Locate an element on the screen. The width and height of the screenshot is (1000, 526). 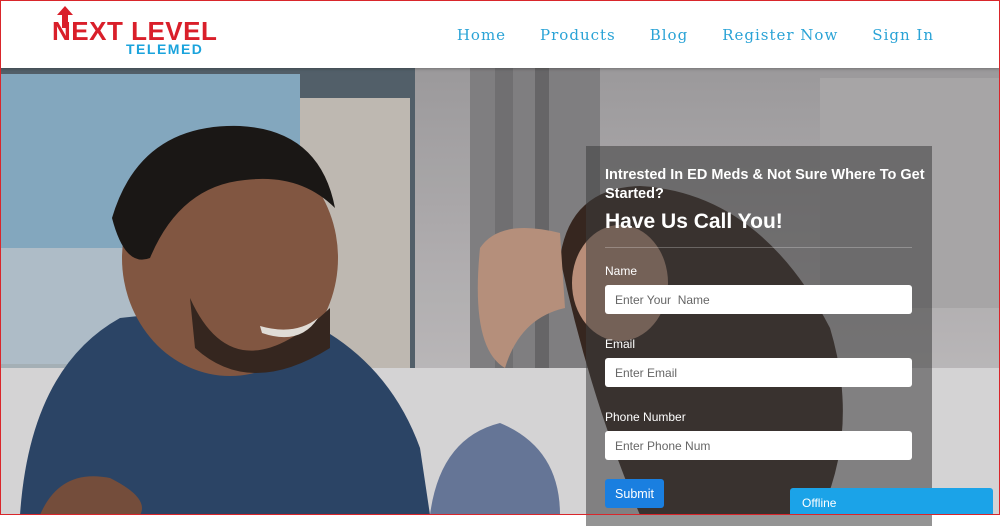
nav-products: Products is located at coordinates (578, 35).